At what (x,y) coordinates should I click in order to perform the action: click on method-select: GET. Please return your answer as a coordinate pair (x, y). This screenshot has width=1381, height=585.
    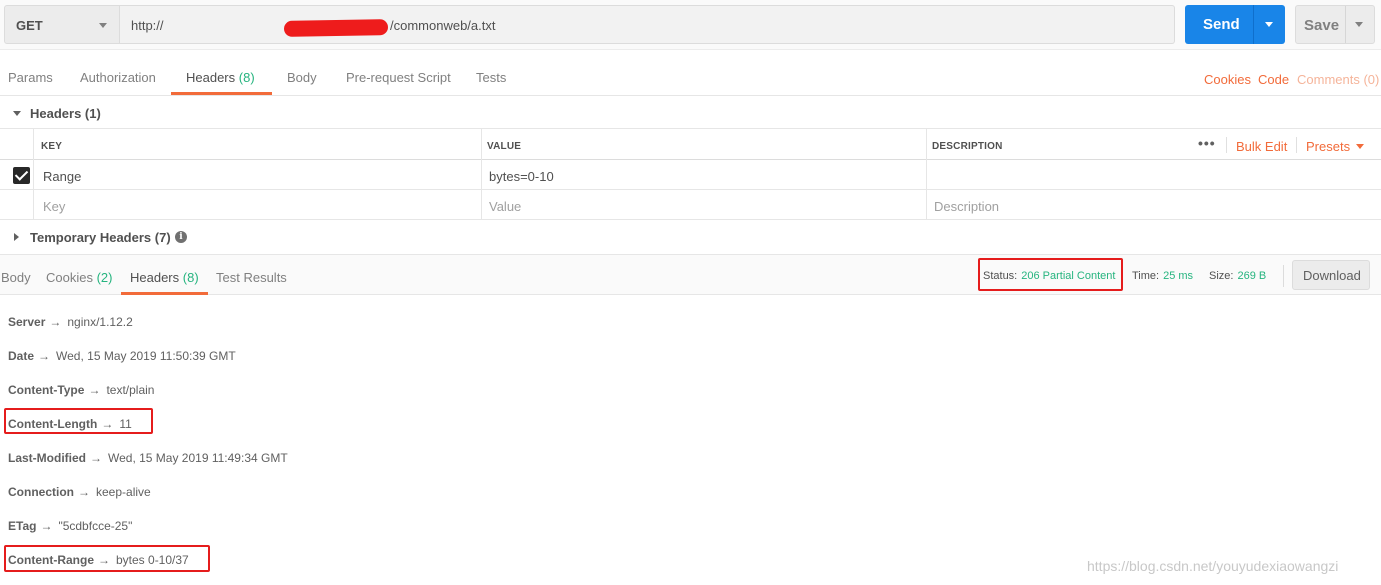
    Looking at the image, I should click on (62, 24).